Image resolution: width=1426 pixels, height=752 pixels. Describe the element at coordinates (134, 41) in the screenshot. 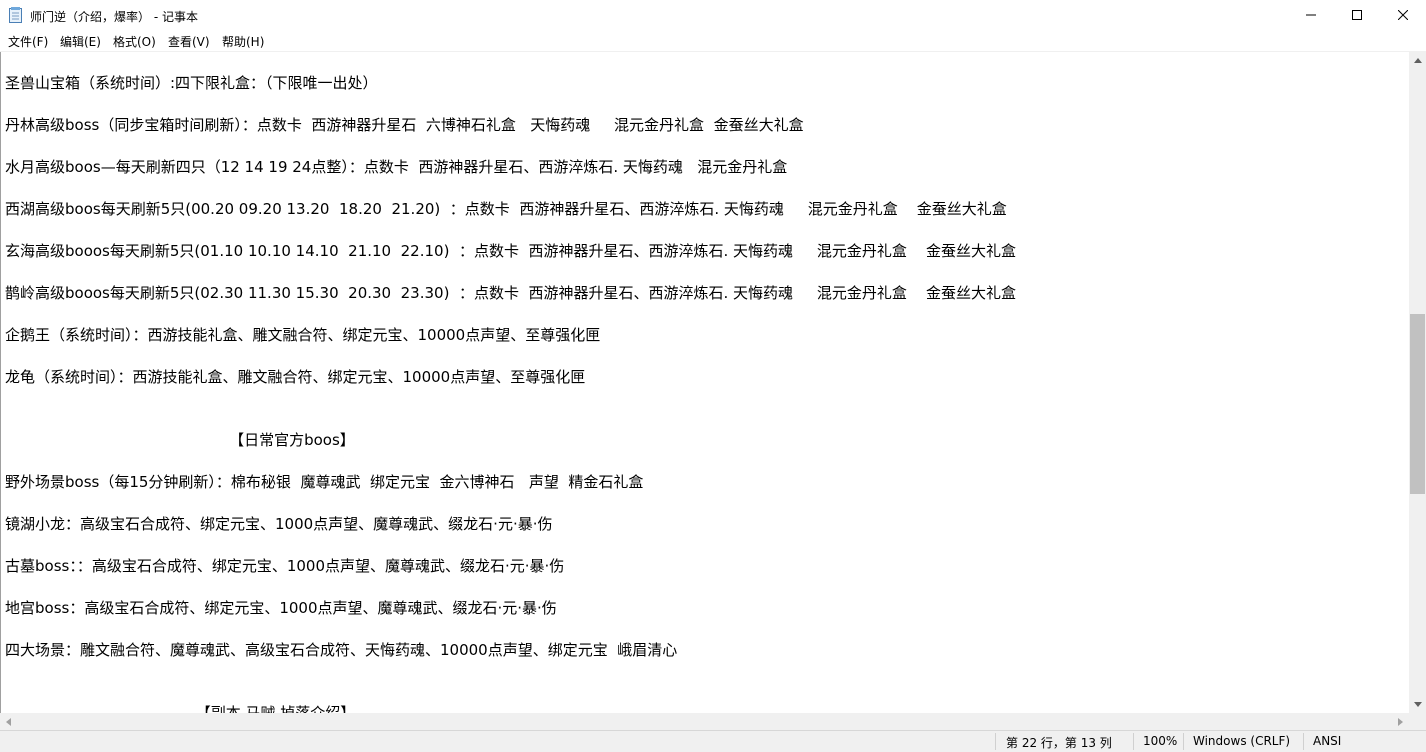

I see `menu-format: 格式(O)` at that location.